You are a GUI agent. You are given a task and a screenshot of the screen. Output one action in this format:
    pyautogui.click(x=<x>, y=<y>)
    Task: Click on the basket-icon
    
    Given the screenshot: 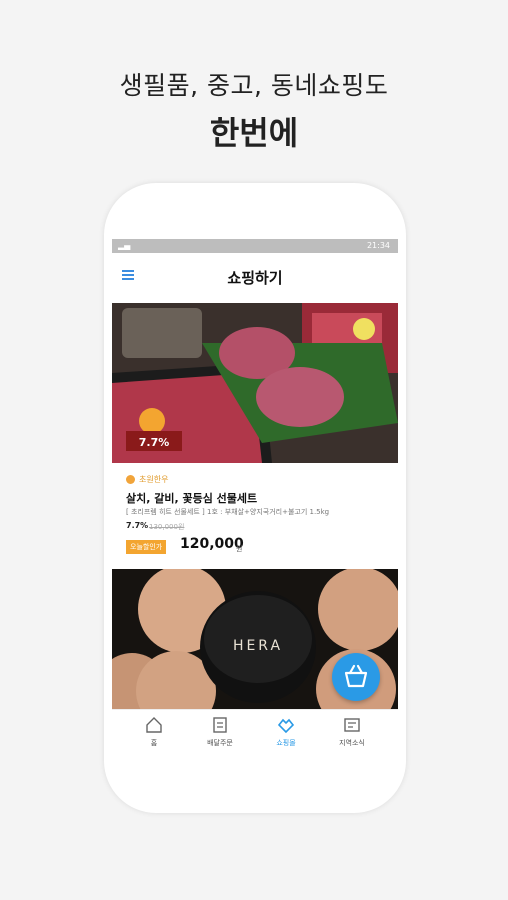 What is the action you would take?
    pyautogui.click(x=356, y=676)
    